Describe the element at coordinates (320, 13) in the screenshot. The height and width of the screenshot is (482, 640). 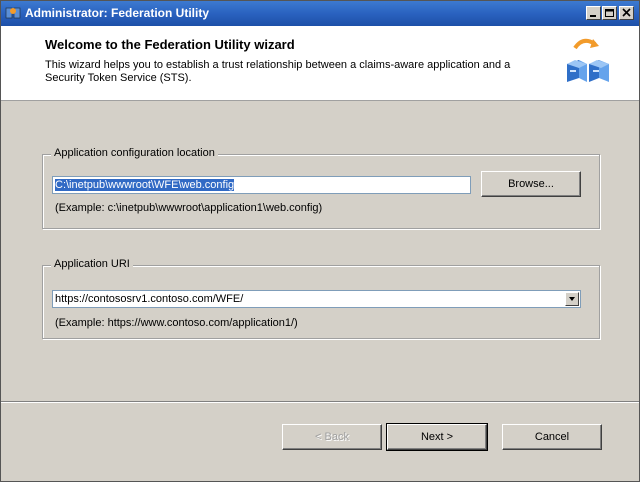
I see `title-bar: Administrator: Federation Utility` at that location.